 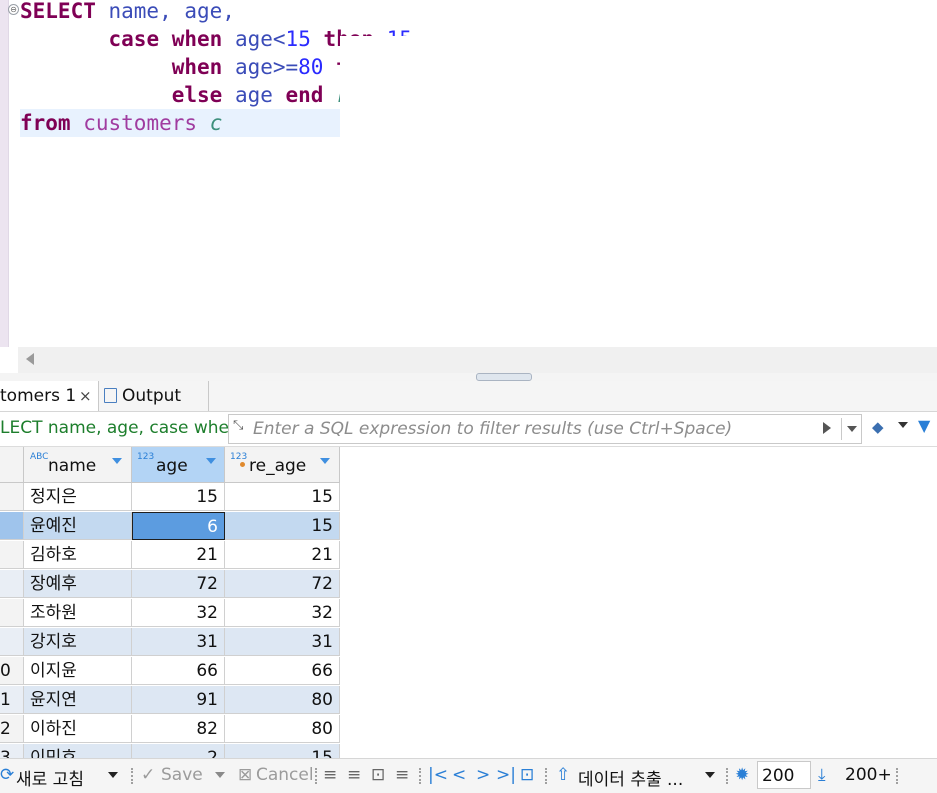 I want to click on cell-age: 31, so click(x=178, y=642).